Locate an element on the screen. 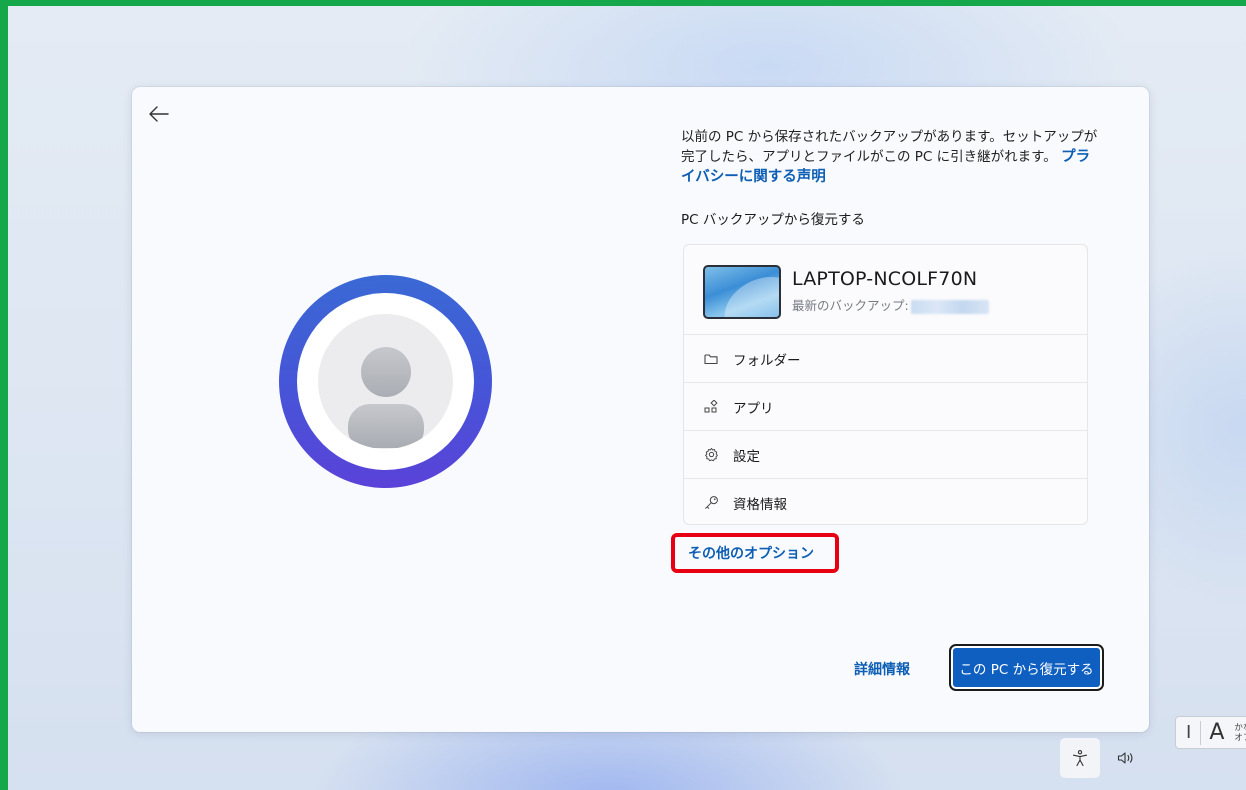 This screenshot has height=790, width=1246. backup-item-label: フォルダー is located at coordinates (767, 360).